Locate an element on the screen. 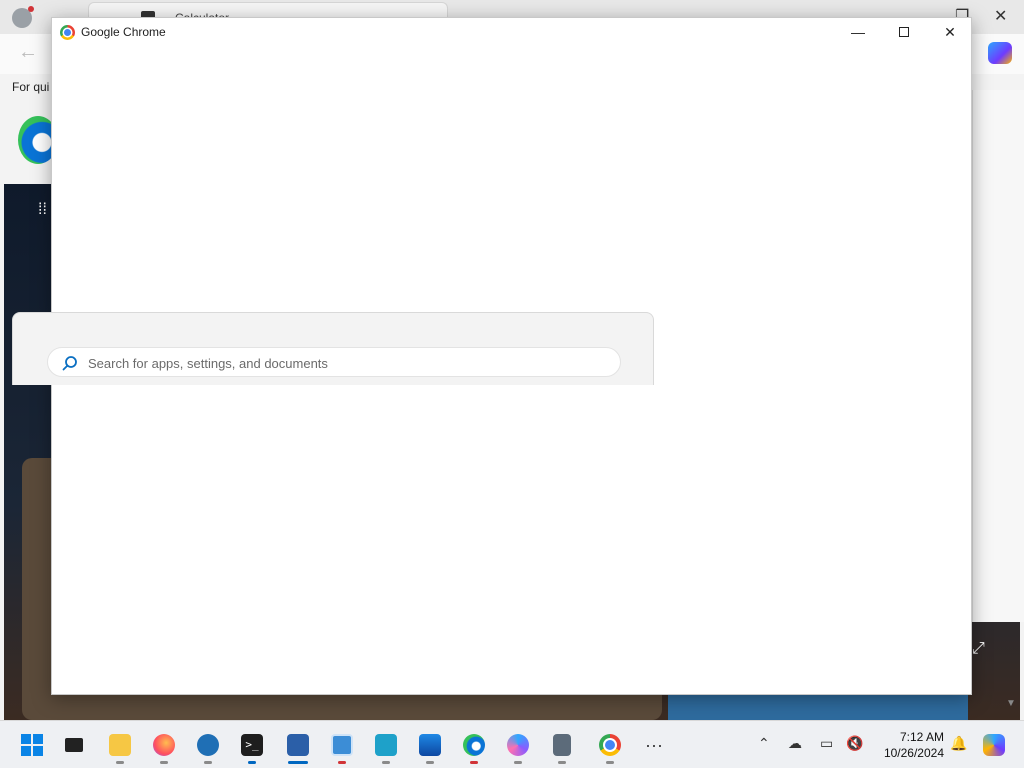  powershell-icon is located at coordinates (298, 745).